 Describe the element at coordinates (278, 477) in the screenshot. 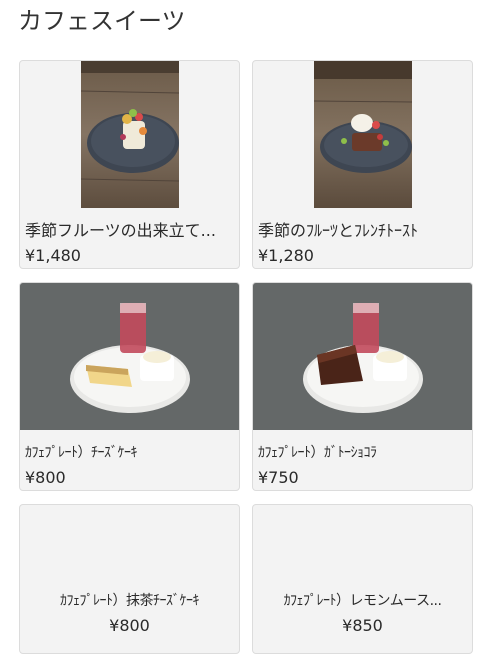

I see `menu-item-price: ¥750` at that location.